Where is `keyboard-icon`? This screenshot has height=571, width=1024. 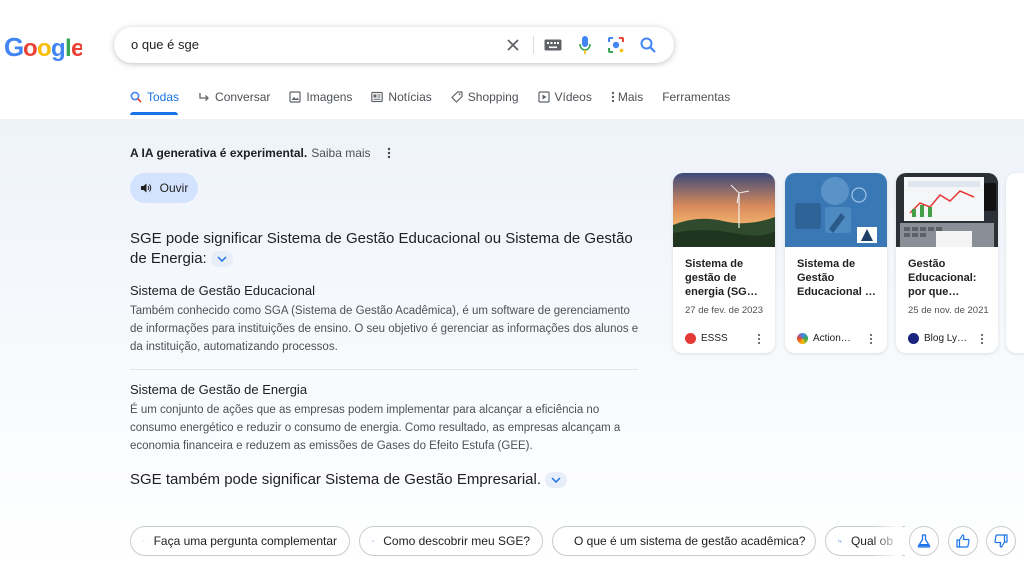 keyboard-icon is located at coordinates (553, 45).